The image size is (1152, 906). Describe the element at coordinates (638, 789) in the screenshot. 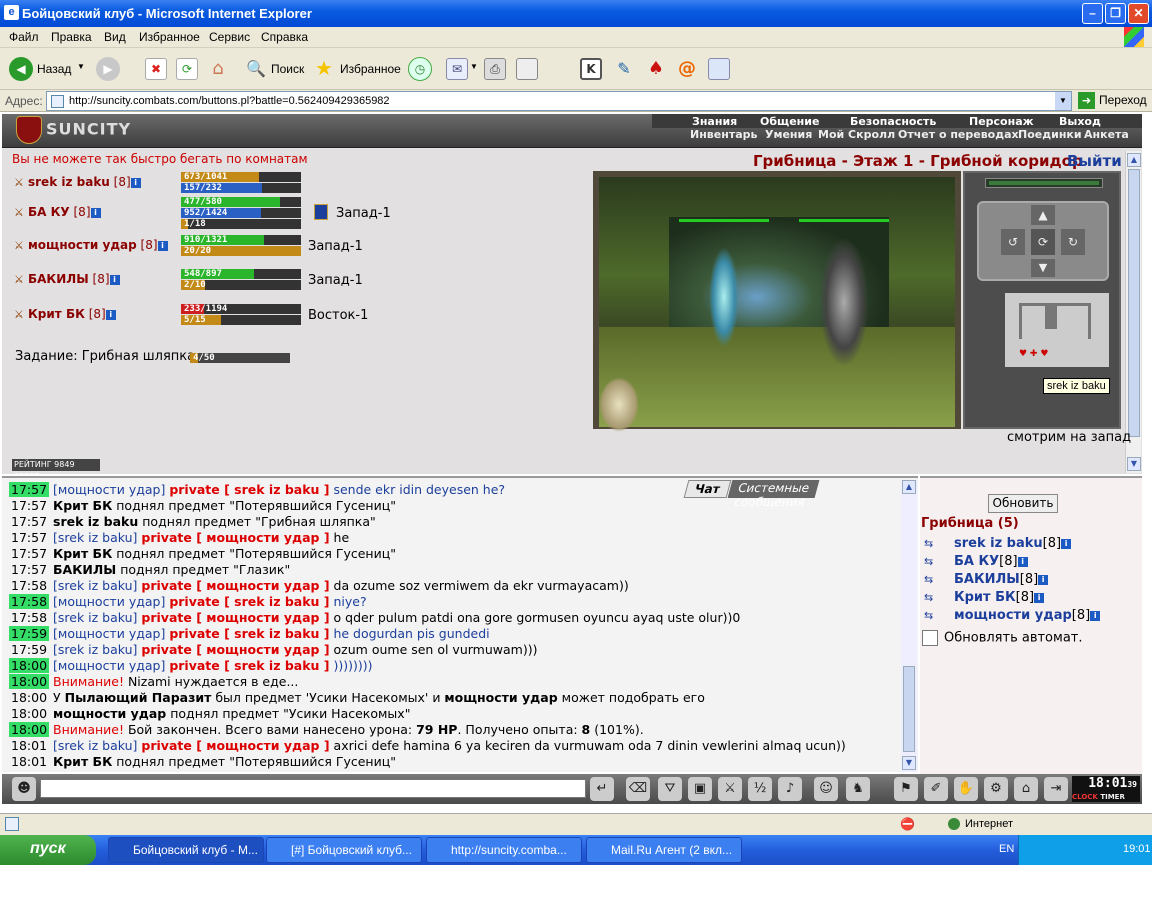

I see `eraser-icon: ⌫` at that location.